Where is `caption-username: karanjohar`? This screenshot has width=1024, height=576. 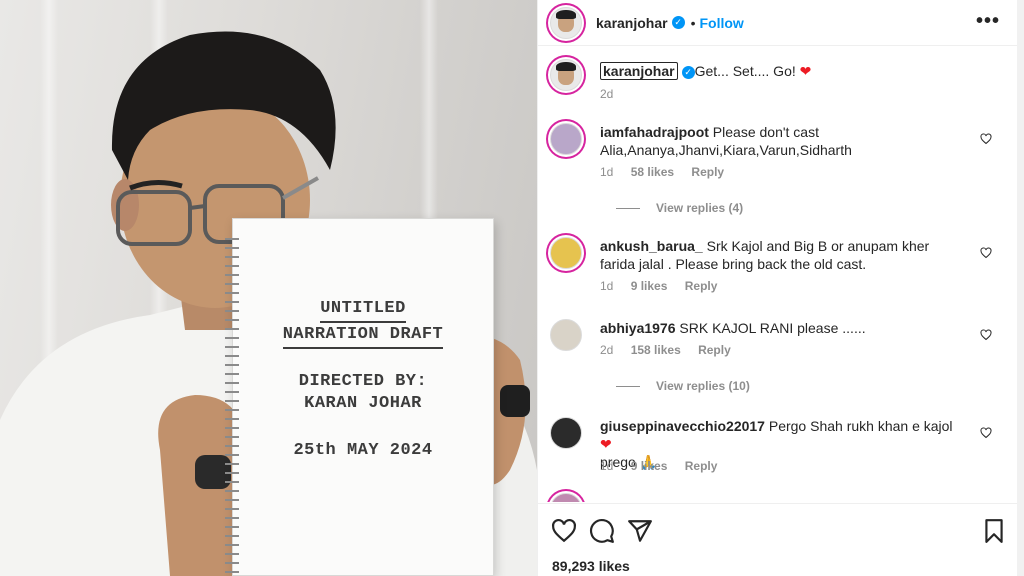 caption-username: karanjohar is located at coordinates (639, 71).